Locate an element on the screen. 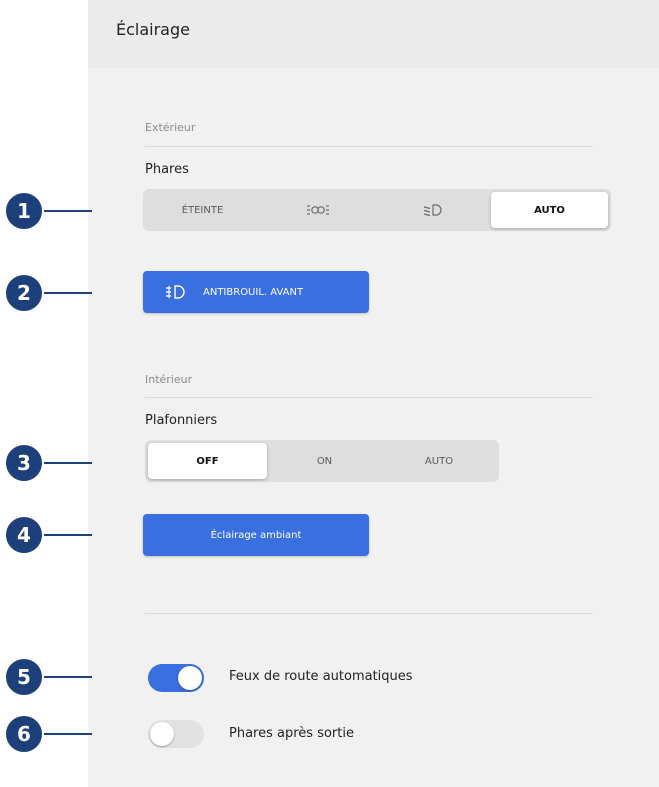 The height and width of the screenshot is (787, 659). dome-lights-option-on: ON is located at coordinates (324, 461).